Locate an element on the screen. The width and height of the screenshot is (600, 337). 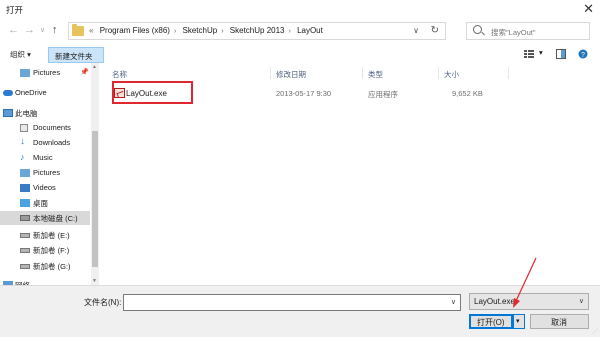
open-button-label: 打开(O) is located at coordinates (491, 322).